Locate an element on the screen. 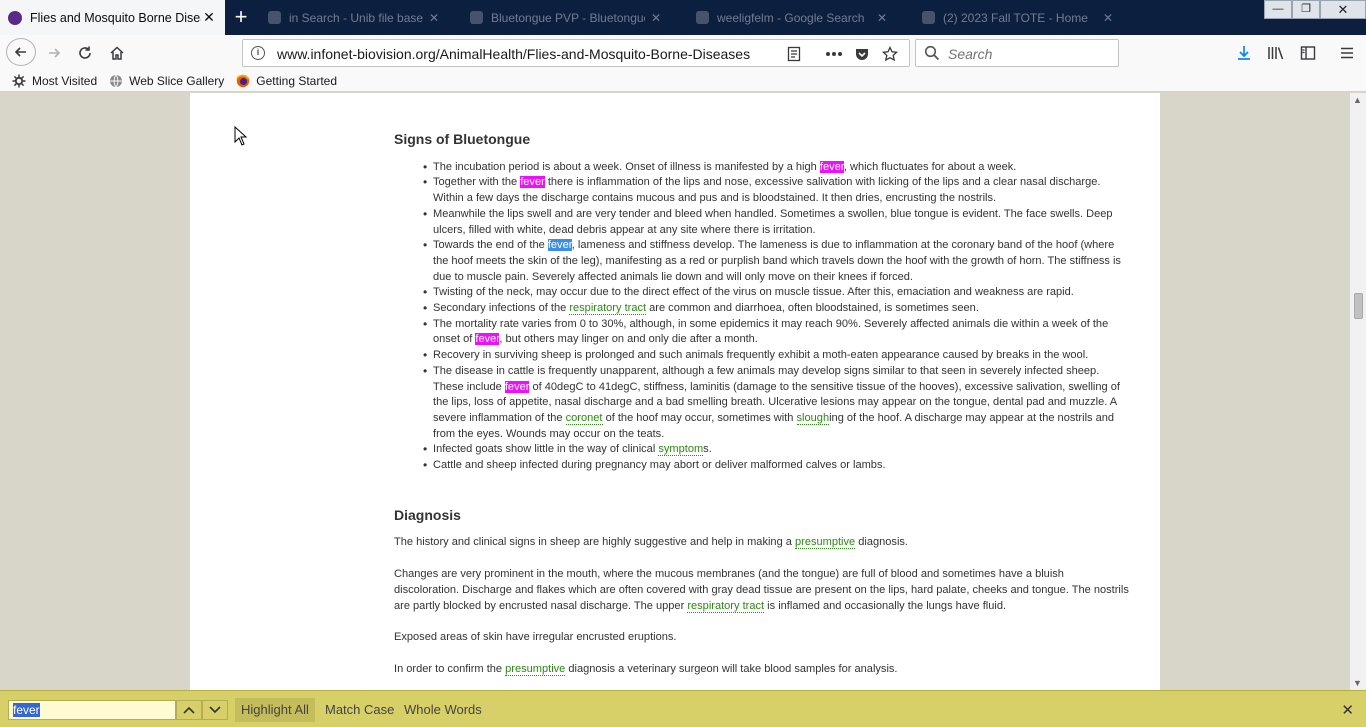 This screenshot has width=1366, height=727. reload-button is located at coordinates (85, 53).